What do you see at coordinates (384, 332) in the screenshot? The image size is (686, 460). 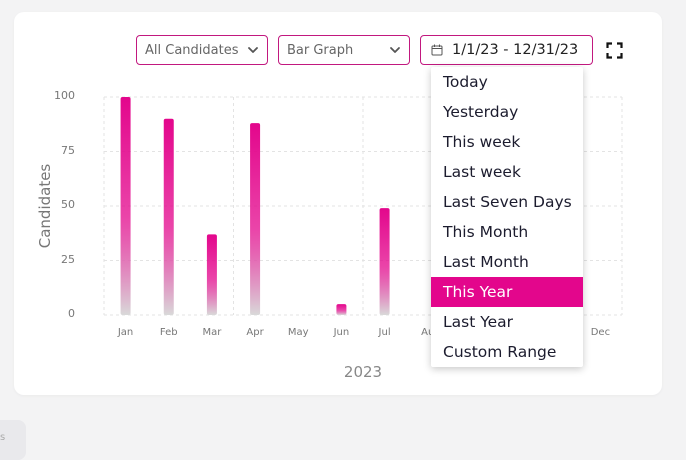 I see `x-tick-label: Jul` at bounding box center [384, 332].